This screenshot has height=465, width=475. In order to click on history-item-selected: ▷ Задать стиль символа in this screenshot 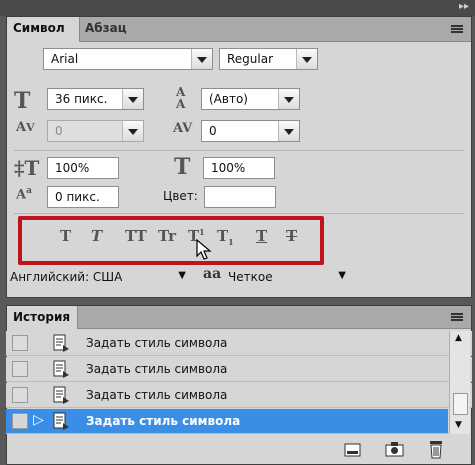, I will do `click(227, 421)`.